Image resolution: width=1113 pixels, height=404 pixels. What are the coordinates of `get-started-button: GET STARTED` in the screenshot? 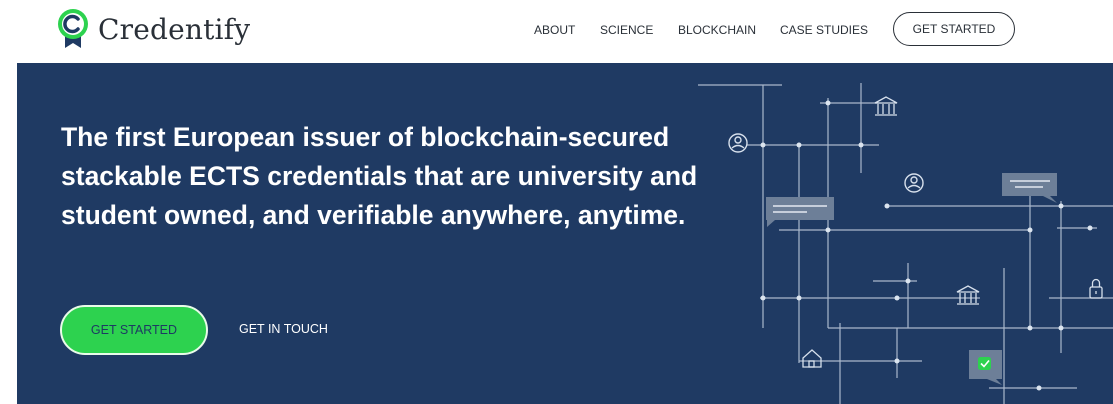 It's located at (134, 330).